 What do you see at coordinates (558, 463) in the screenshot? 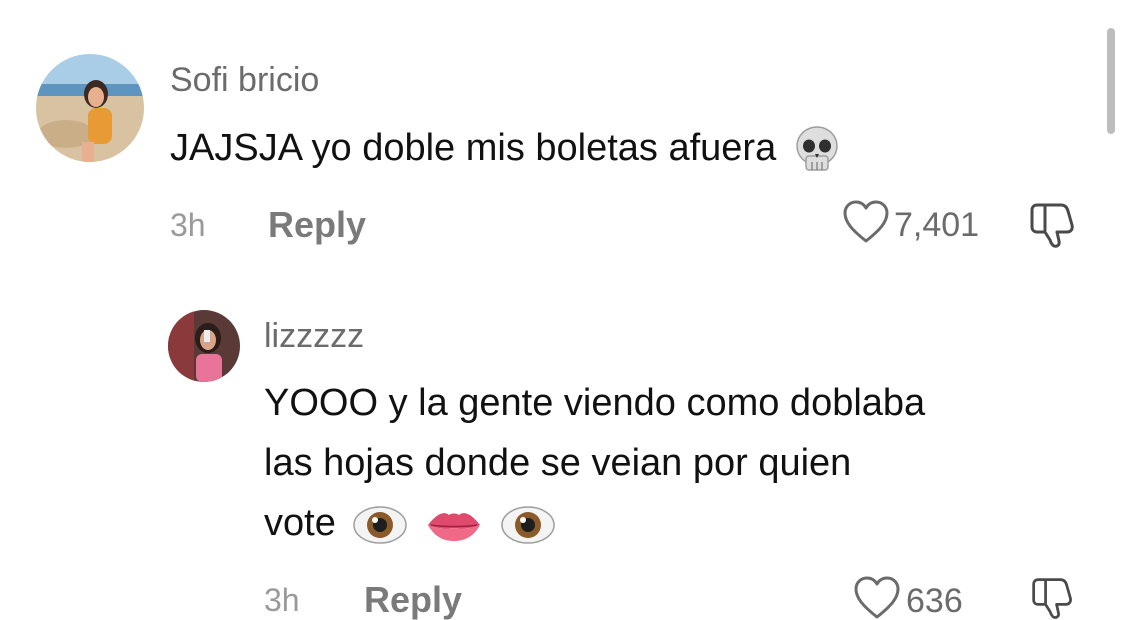
I see `comment-text-line: las hojas donde se veian por quien` at bounding box center [558, 463].